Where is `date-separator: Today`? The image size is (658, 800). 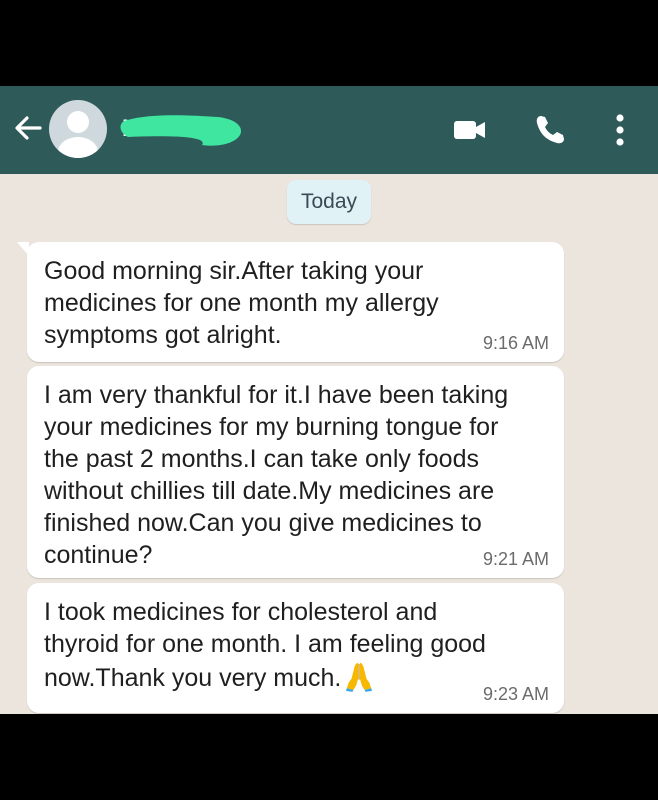 date-separator: Today is located at coordinates (329, 202).